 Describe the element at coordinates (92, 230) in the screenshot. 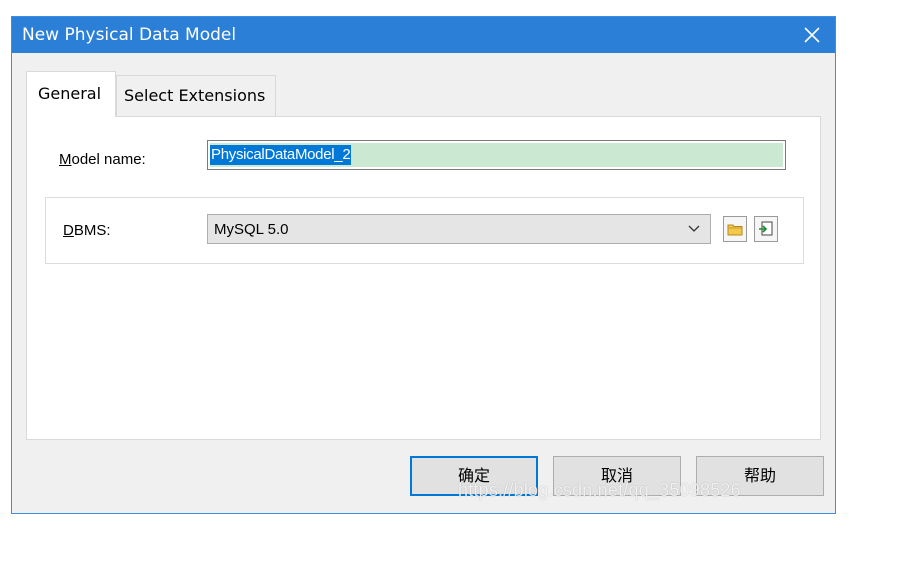

I see `dbms-label-rest: BMS:` at that location.